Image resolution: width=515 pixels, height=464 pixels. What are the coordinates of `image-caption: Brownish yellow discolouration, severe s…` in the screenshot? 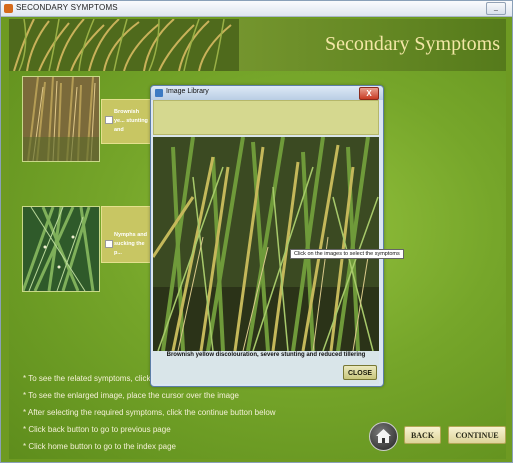 It's located at (266, 355).